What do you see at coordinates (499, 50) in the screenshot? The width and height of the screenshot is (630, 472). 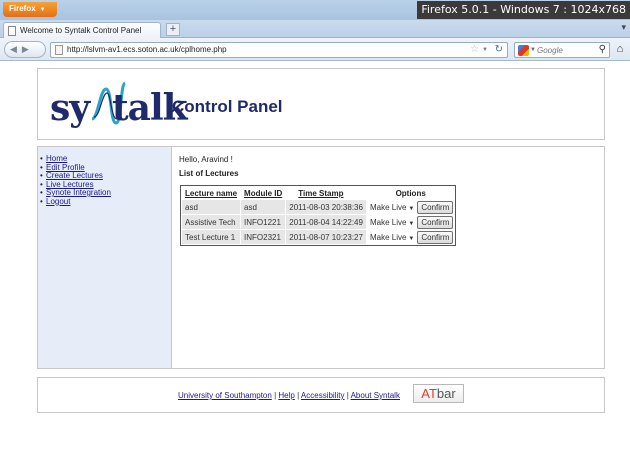 I see `reload-icon: ↻` at bounding box center [499, 50].